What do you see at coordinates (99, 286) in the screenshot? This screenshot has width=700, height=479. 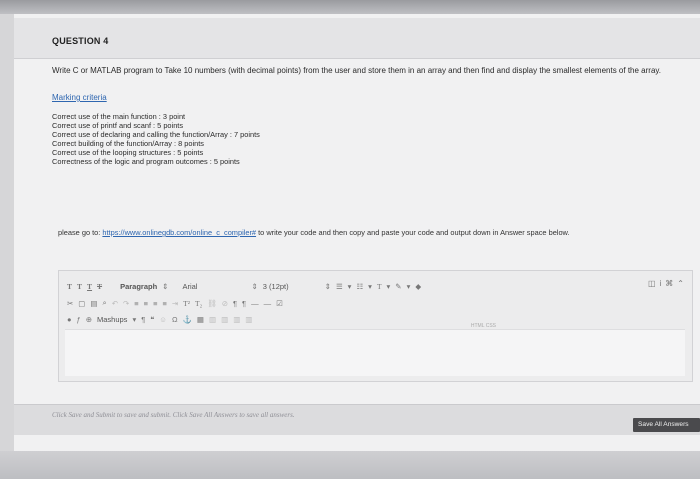 I see `format-strike-icon: T` at bounding box center [99, 286].